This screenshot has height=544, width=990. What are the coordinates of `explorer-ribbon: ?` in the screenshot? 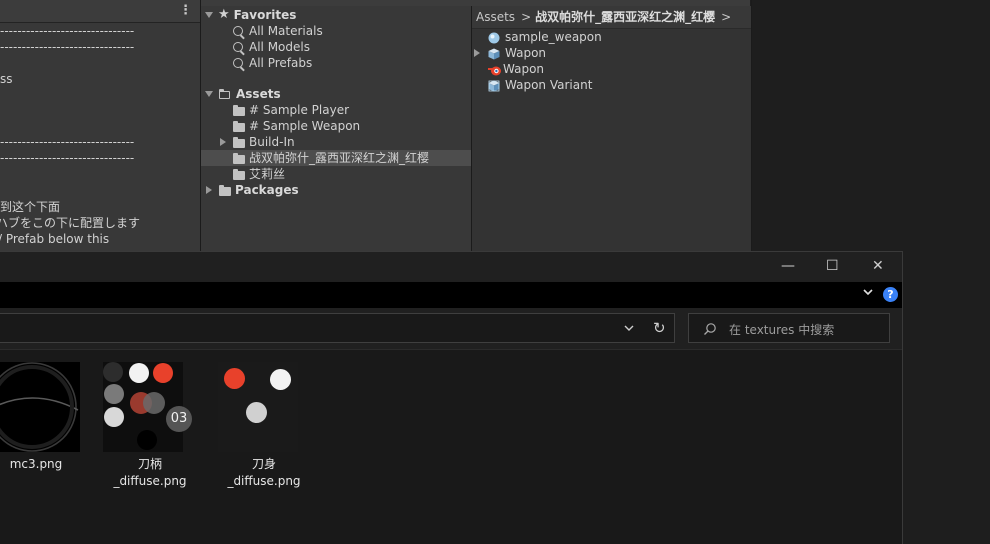 It's located at (451, 295).